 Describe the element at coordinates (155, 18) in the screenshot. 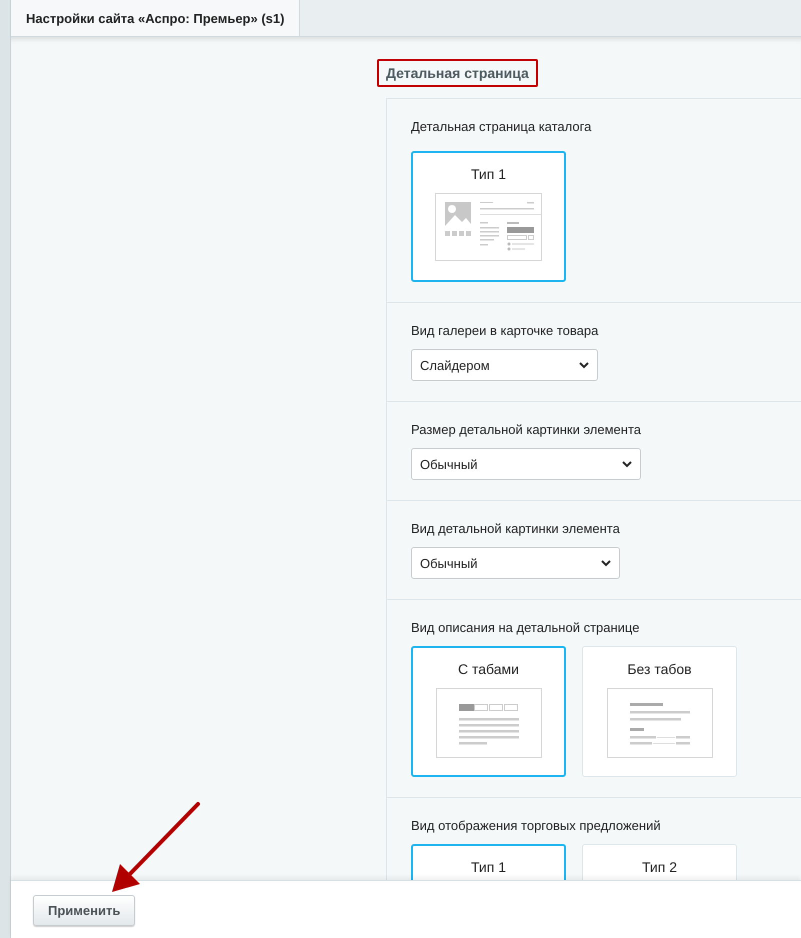

I see `settings-tab: Настройки сайта «Аспро: Премьер» (s1)` at that location.